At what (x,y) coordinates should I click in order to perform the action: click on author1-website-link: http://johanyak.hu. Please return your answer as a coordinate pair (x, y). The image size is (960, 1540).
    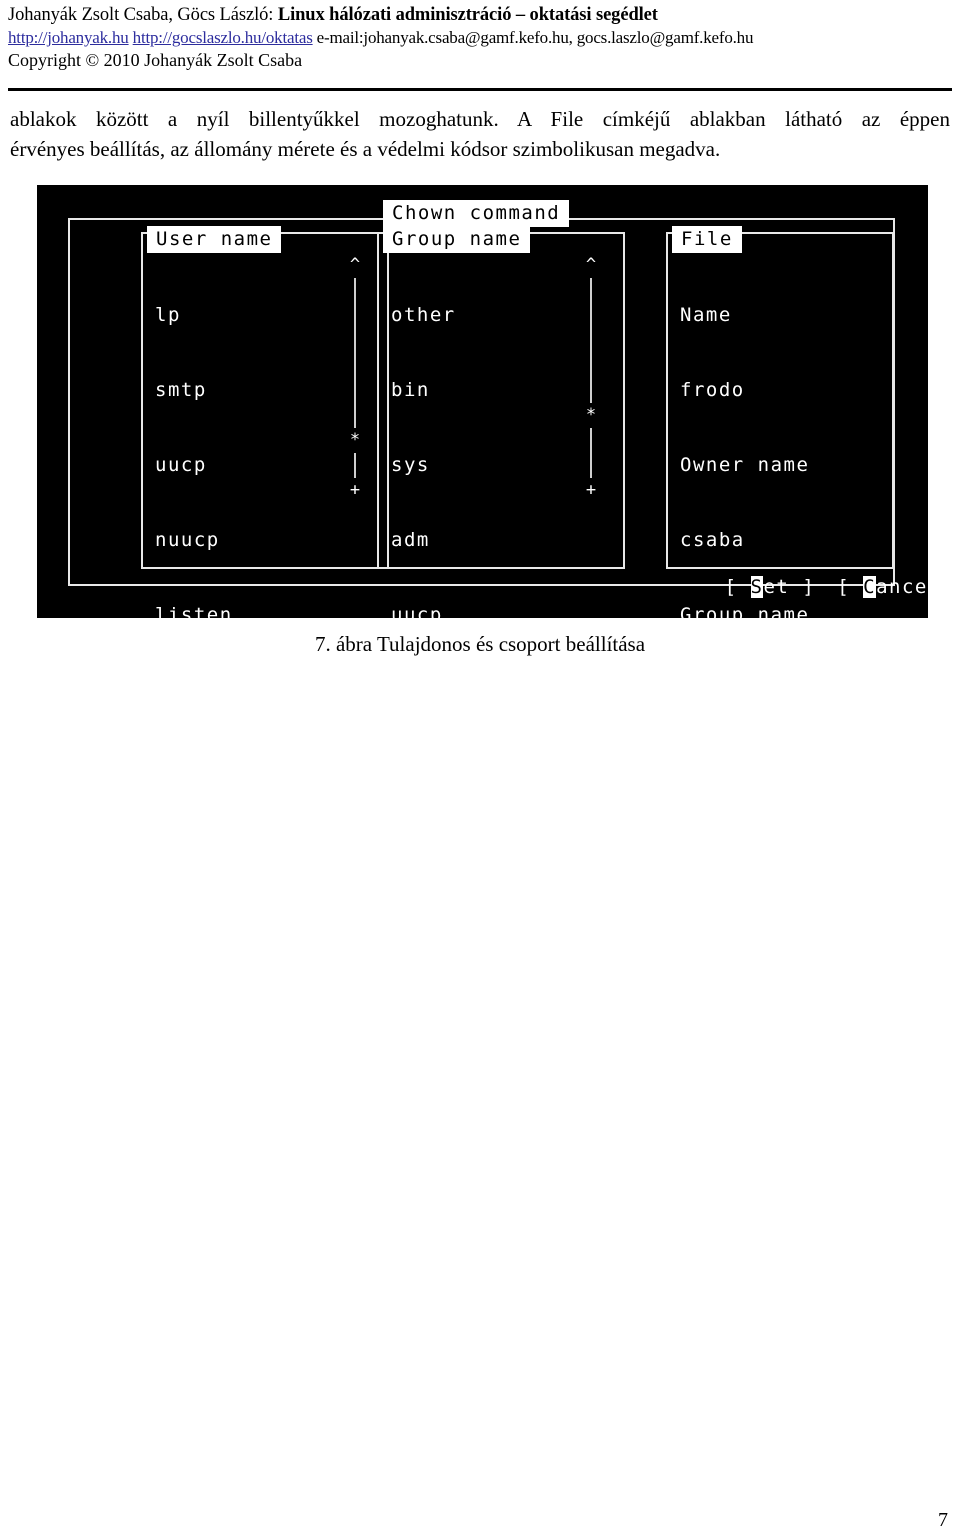
    Looking at the image, I should click on (68, 37).